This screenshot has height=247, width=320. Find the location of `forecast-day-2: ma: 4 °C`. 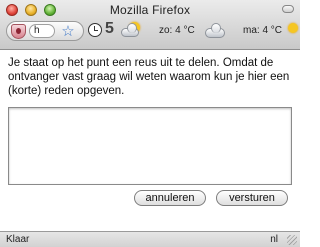

forecast-day-2: ma: 4 °C is located at coordinates (263, 30).